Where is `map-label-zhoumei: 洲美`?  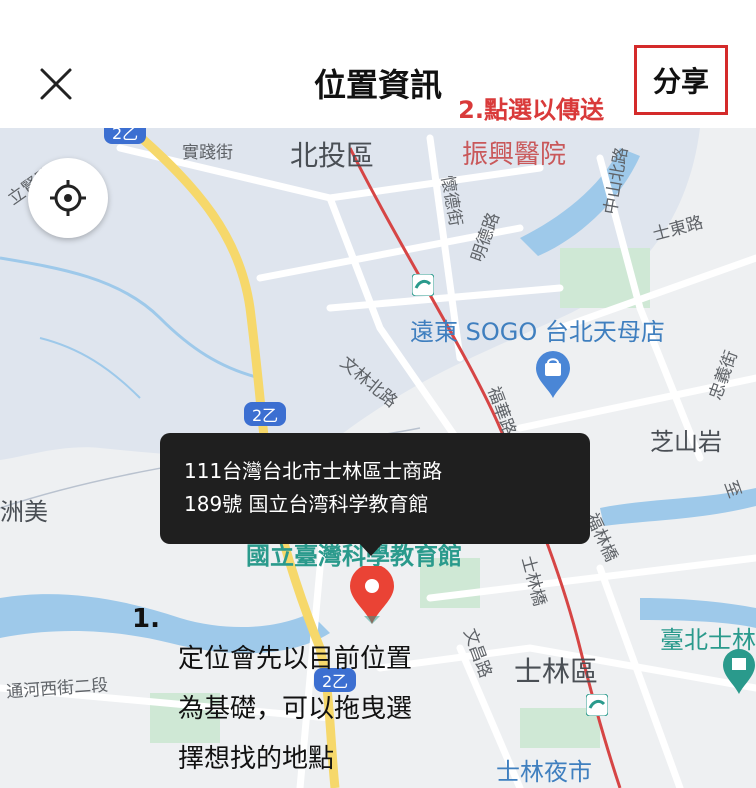
map-label-zhoumei: 洲美 is located at coordinates (24, 512).